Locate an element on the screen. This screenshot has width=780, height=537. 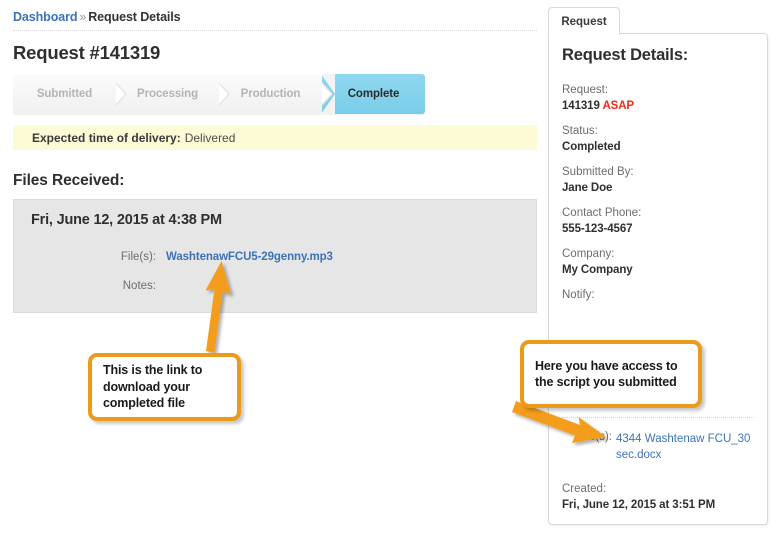
progress-step-processing: Processing is located at coordinates (173, 94).